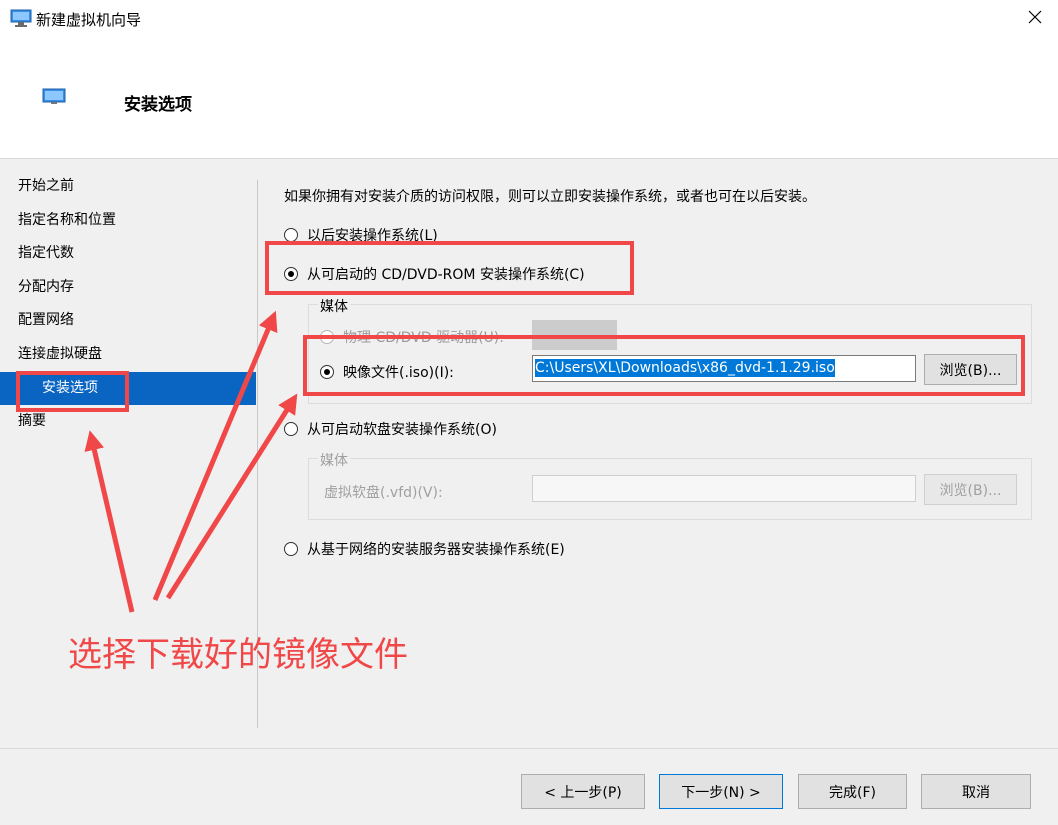 The image size is (1058, 825). I want to click on install-options-icon, so click(54, 97).